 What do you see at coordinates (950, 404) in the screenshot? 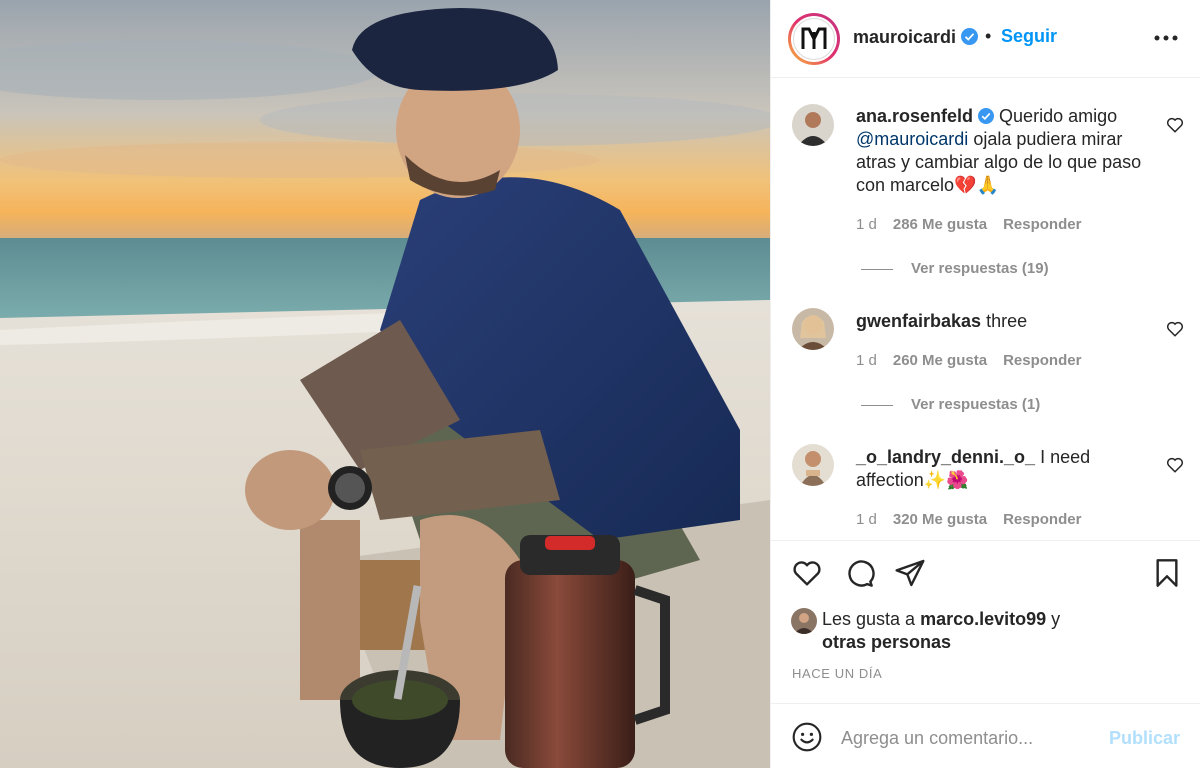
I see `view-replies-button: Ver respuestas (1)` at bounding box center [950, 404].